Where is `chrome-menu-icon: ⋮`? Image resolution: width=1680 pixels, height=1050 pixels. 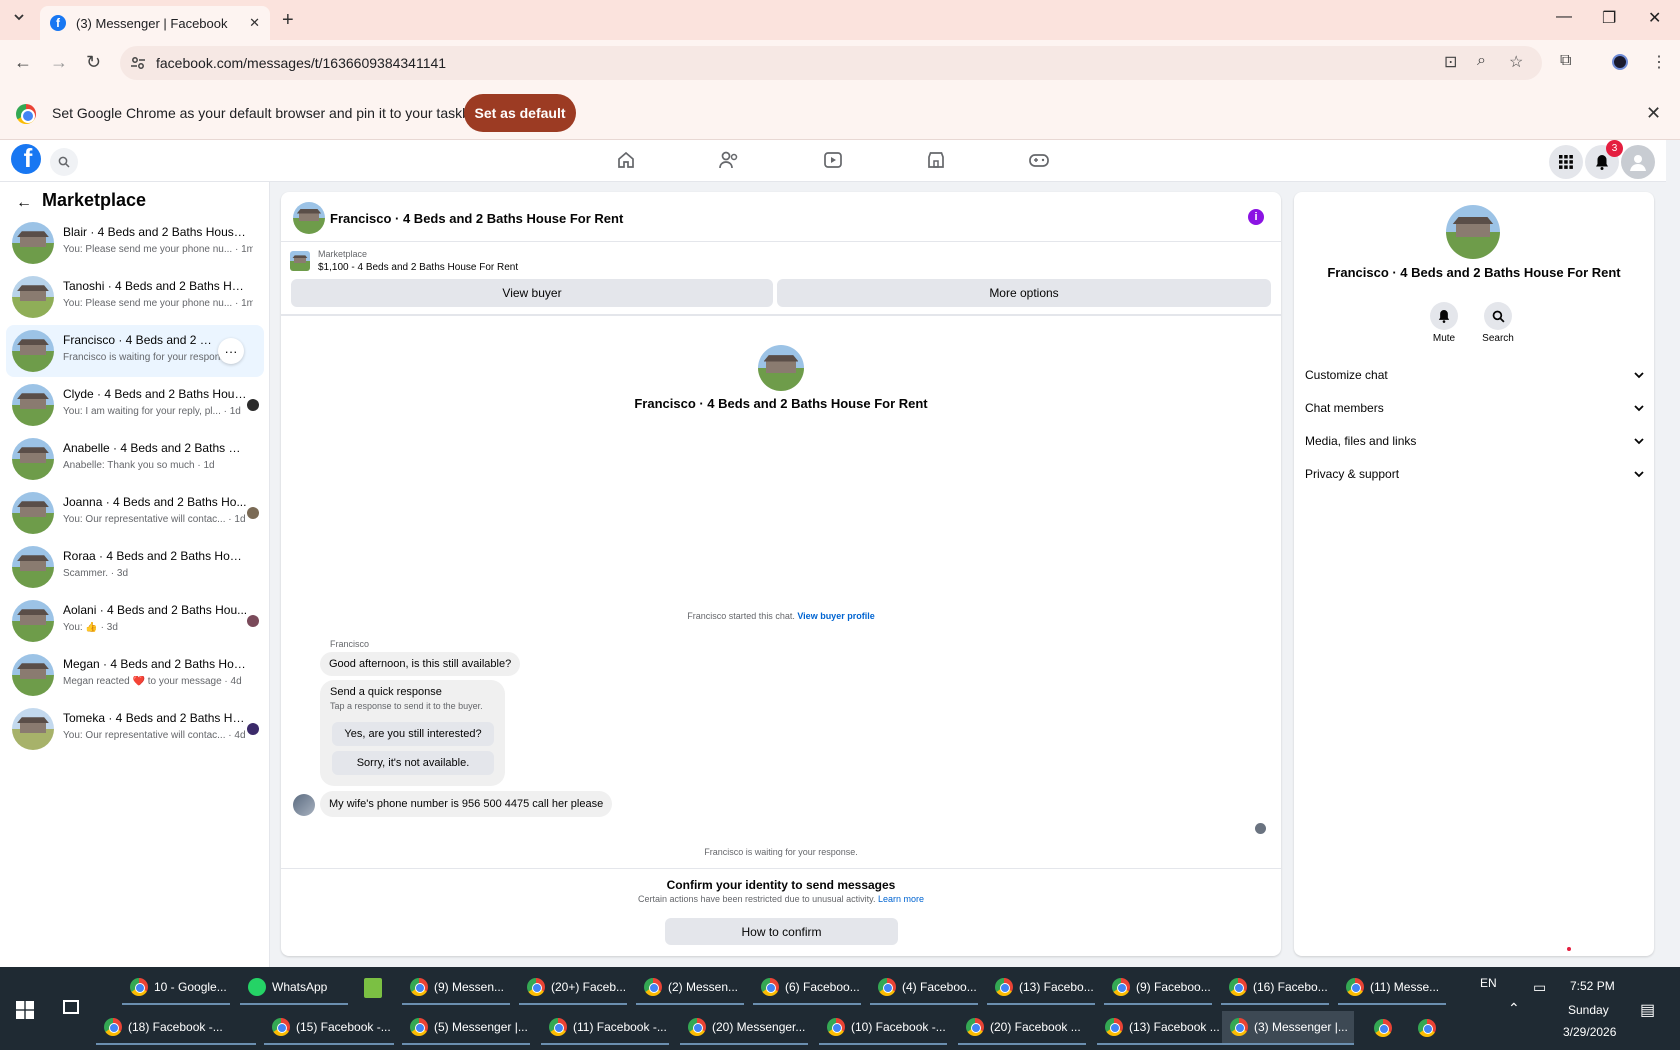 chrome-menu-icon: ⋮ is located at coordinates (1659, 62).